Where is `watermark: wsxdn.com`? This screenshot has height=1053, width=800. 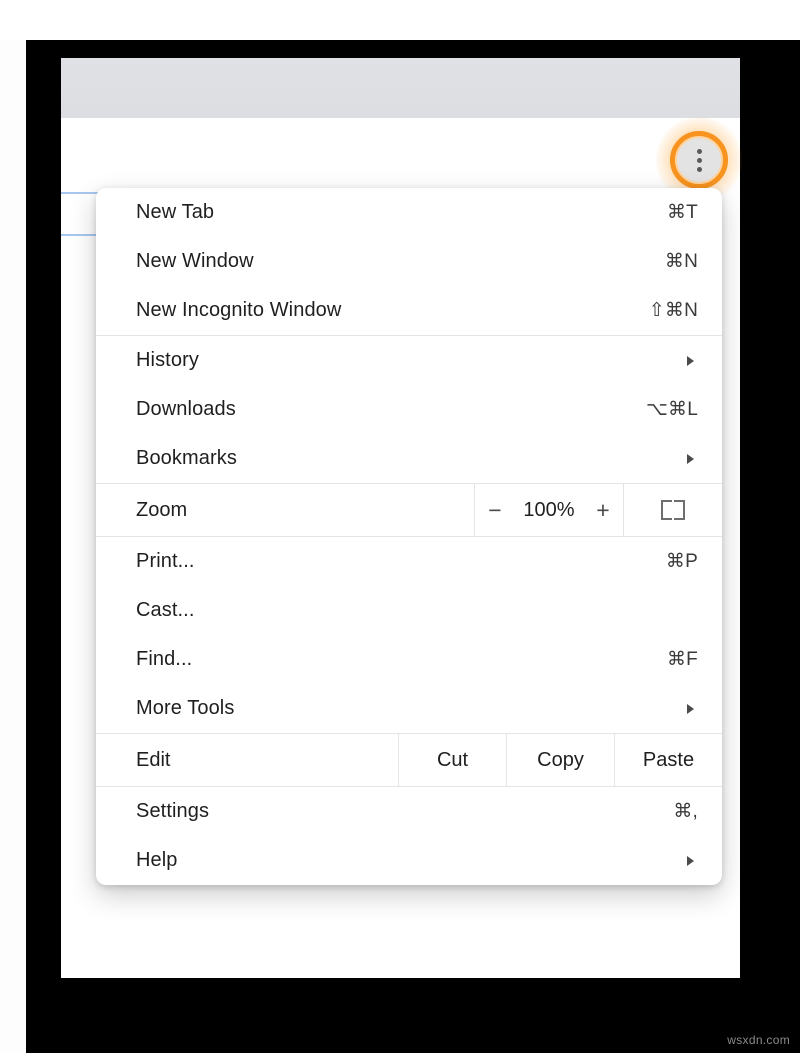
watermark: wsxdn.com is located at coordinates (758, 1040).